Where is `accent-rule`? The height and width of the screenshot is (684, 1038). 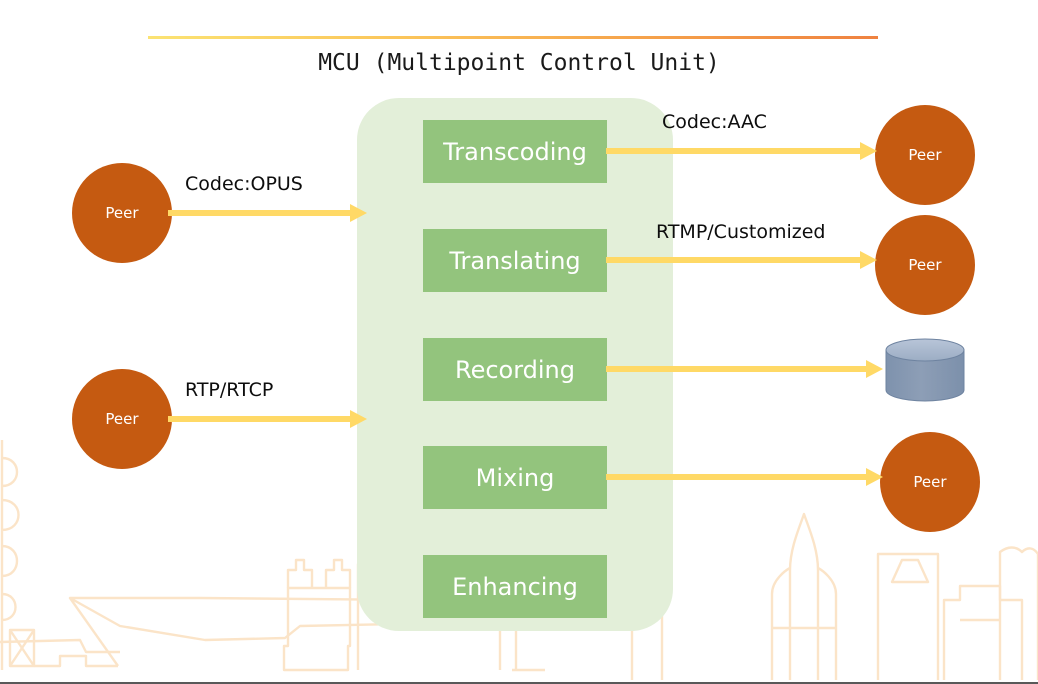
accent-rule is located at coordinates (513, 37).